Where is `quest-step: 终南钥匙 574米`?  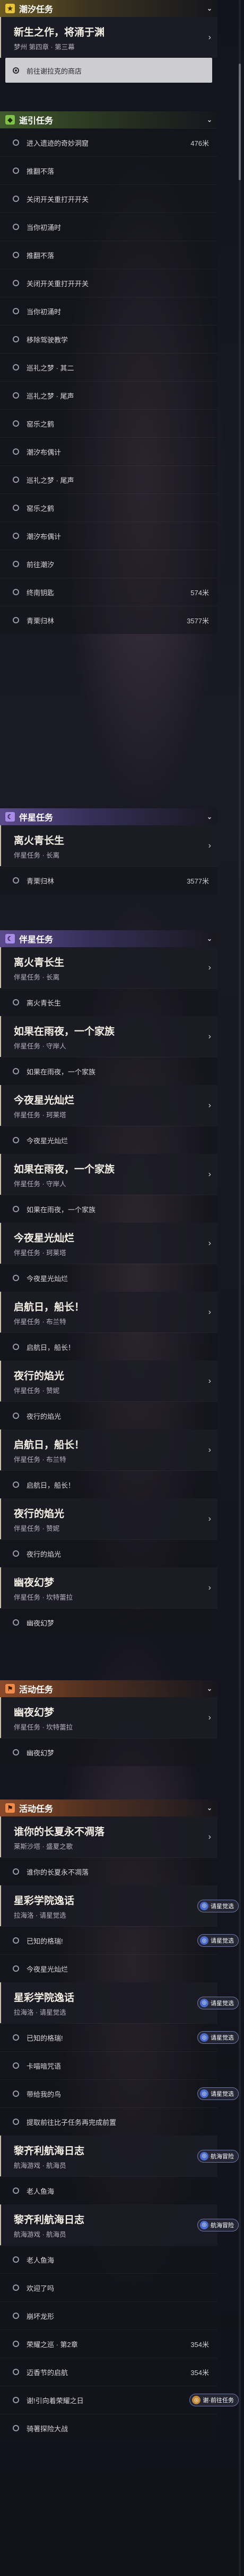
quest-step: 终南钥匙 574米 is located at coordinates (109, 592).